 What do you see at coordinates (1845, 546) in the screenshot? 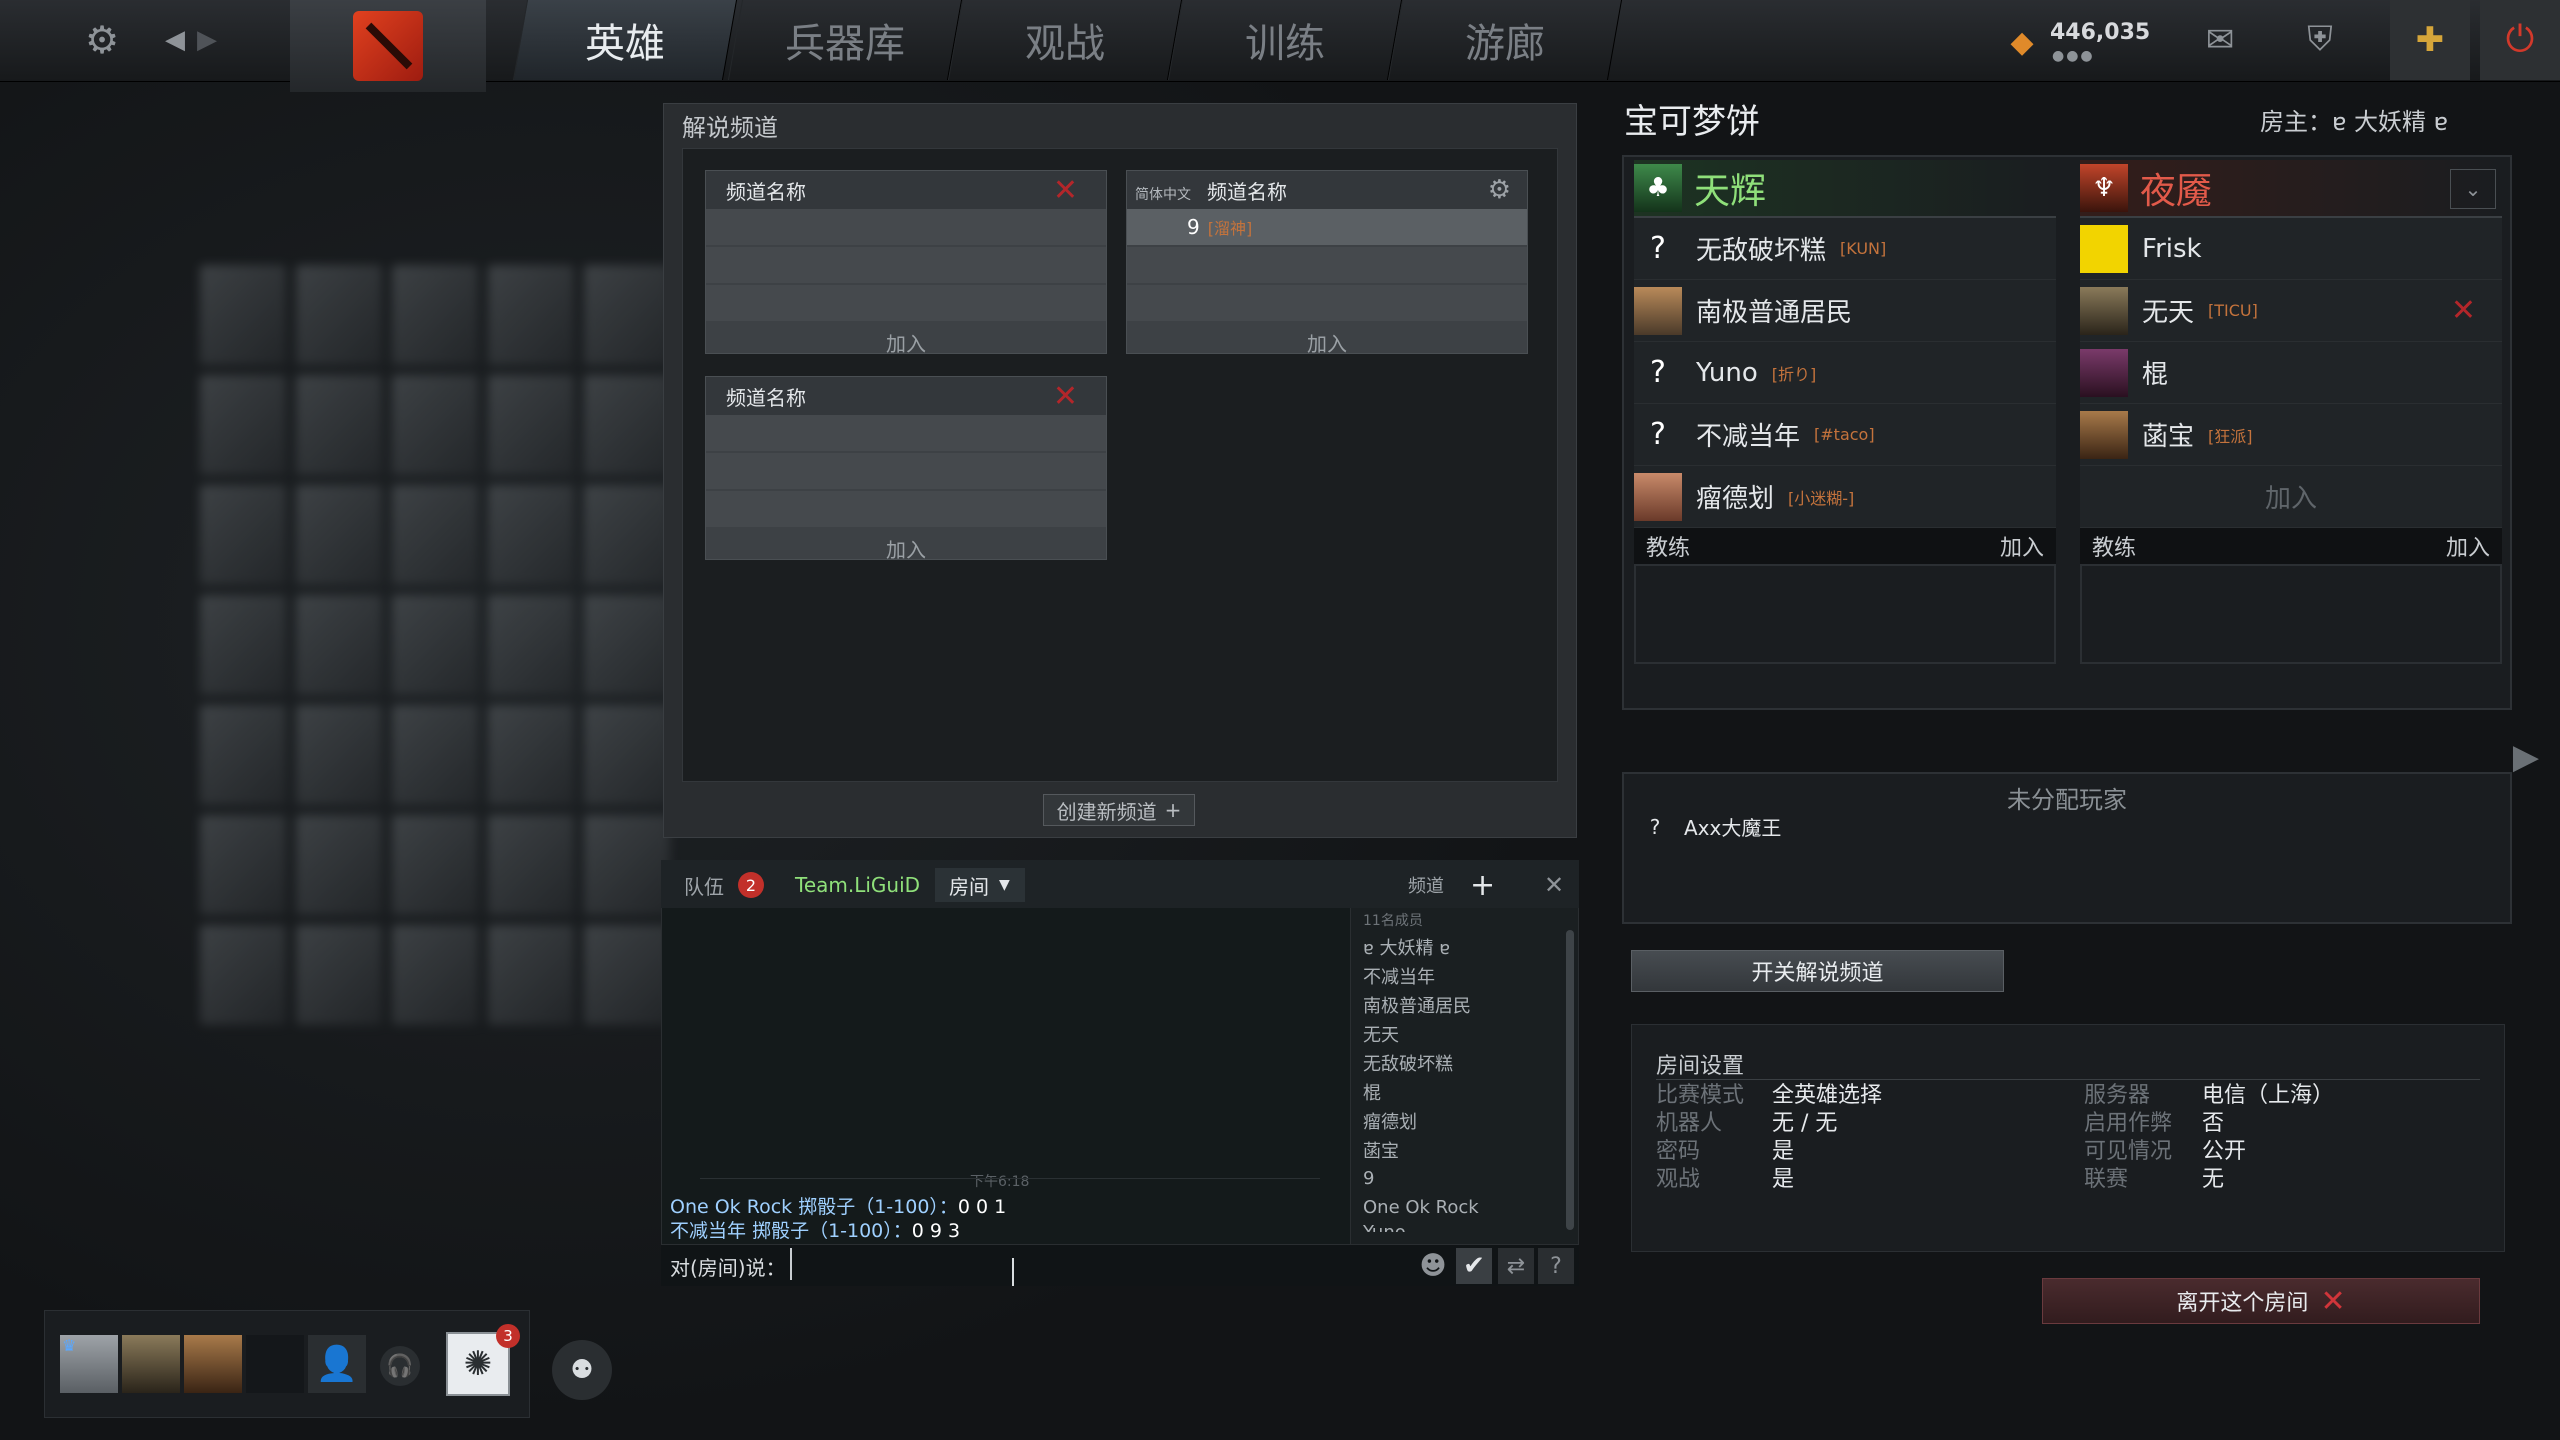
I see `coach-row: 教练 加入` at bounding box center [1845, 546].